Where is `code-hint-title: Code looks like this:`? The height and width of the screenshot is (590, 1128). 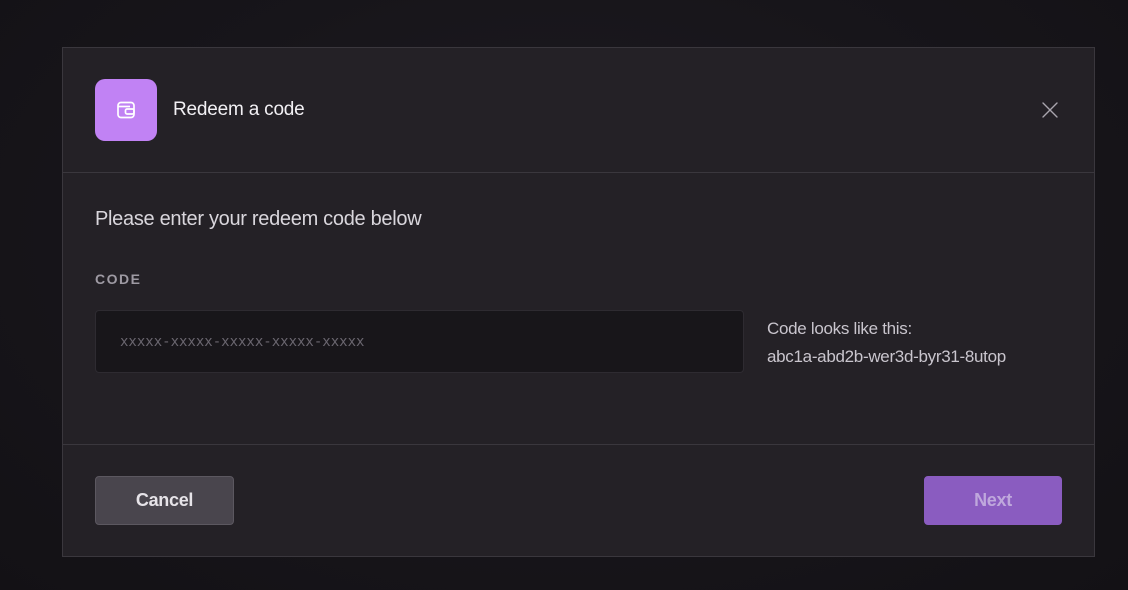
code-hint-title: Code looks like this: is located at coordinates (839, 328).